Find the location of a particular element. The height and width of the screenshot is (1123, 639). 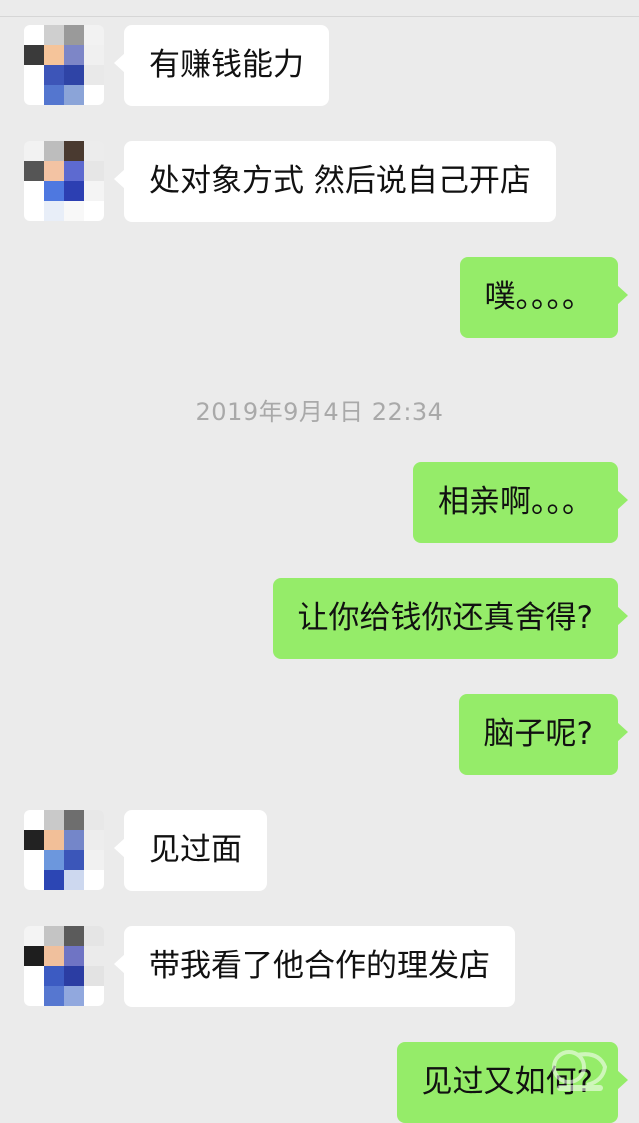

top-divider is located at coordinates (319, 16).